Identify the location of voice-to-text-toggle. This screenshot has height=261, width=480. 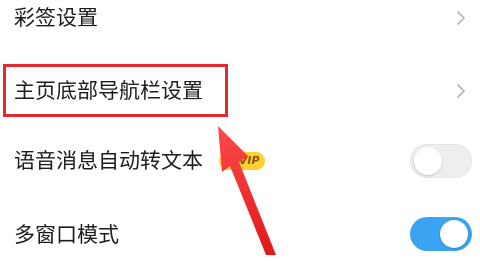
(441, 161).